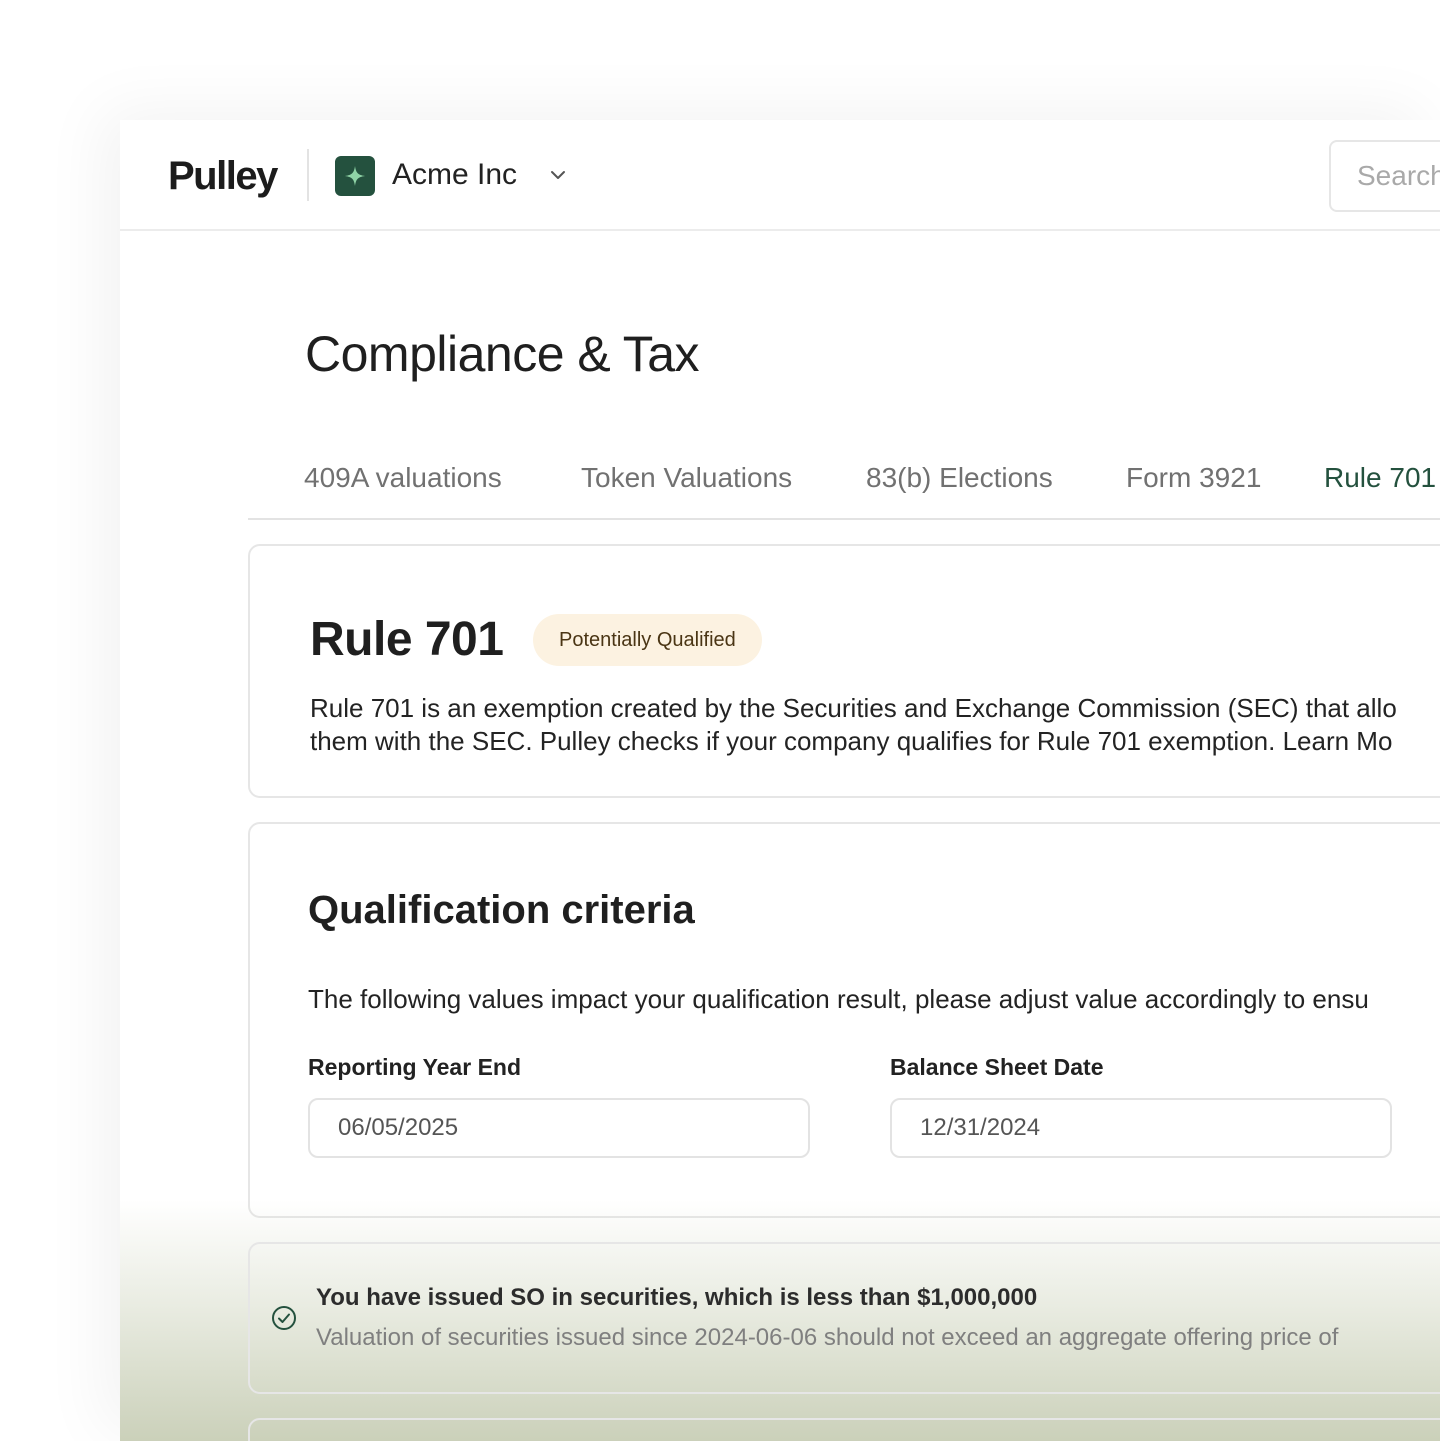 Image resolution: width=1440 pixels, height=1441 pixels. I want to click on tab-form-3921: Form 3921, so click(1193, 478).